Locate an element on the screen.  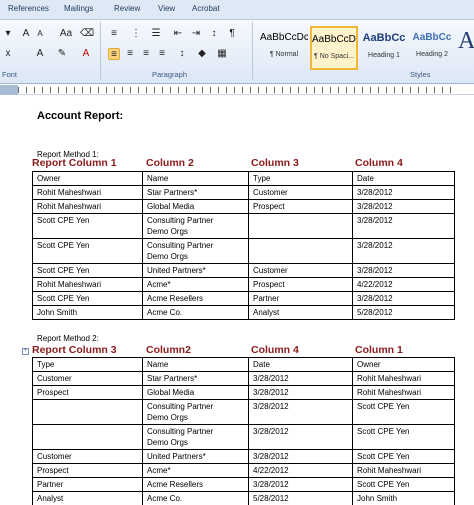
tab-references: References is located at coordinates (28, 8).